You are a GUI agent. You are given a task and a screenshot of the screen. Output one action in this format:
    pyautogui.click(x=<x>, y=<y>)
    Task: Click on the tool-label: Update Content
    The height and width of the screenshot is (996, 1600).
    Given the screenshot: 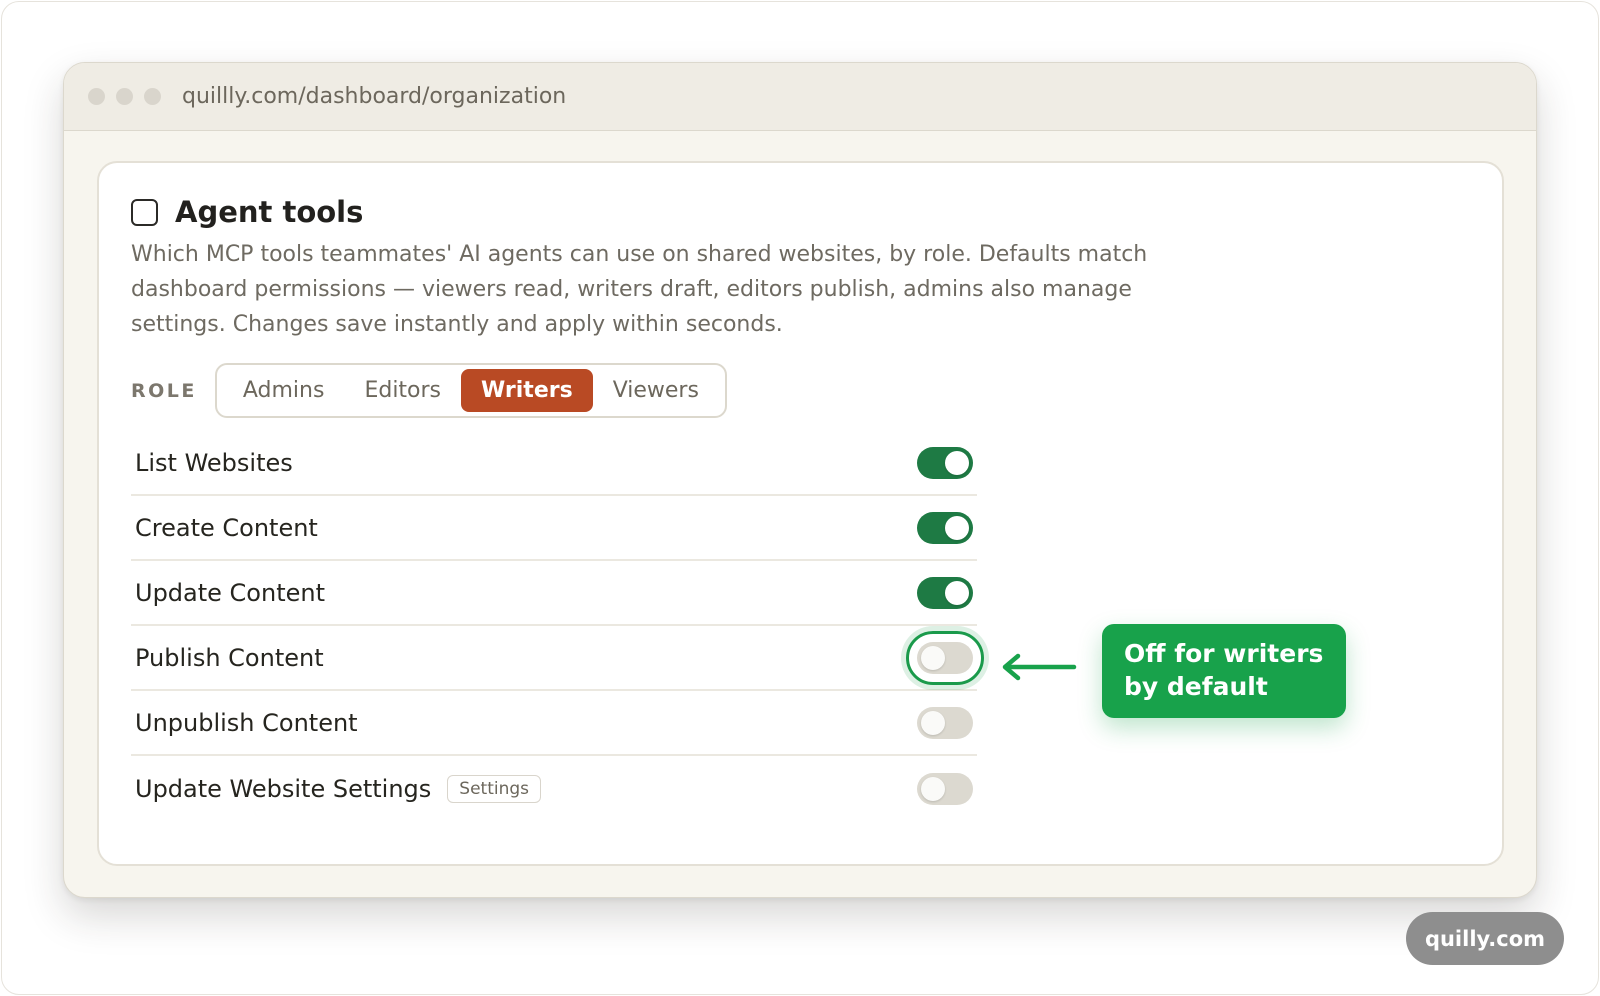 What is the action you would take?
    pyautogui.click(x=230, y=592)
    